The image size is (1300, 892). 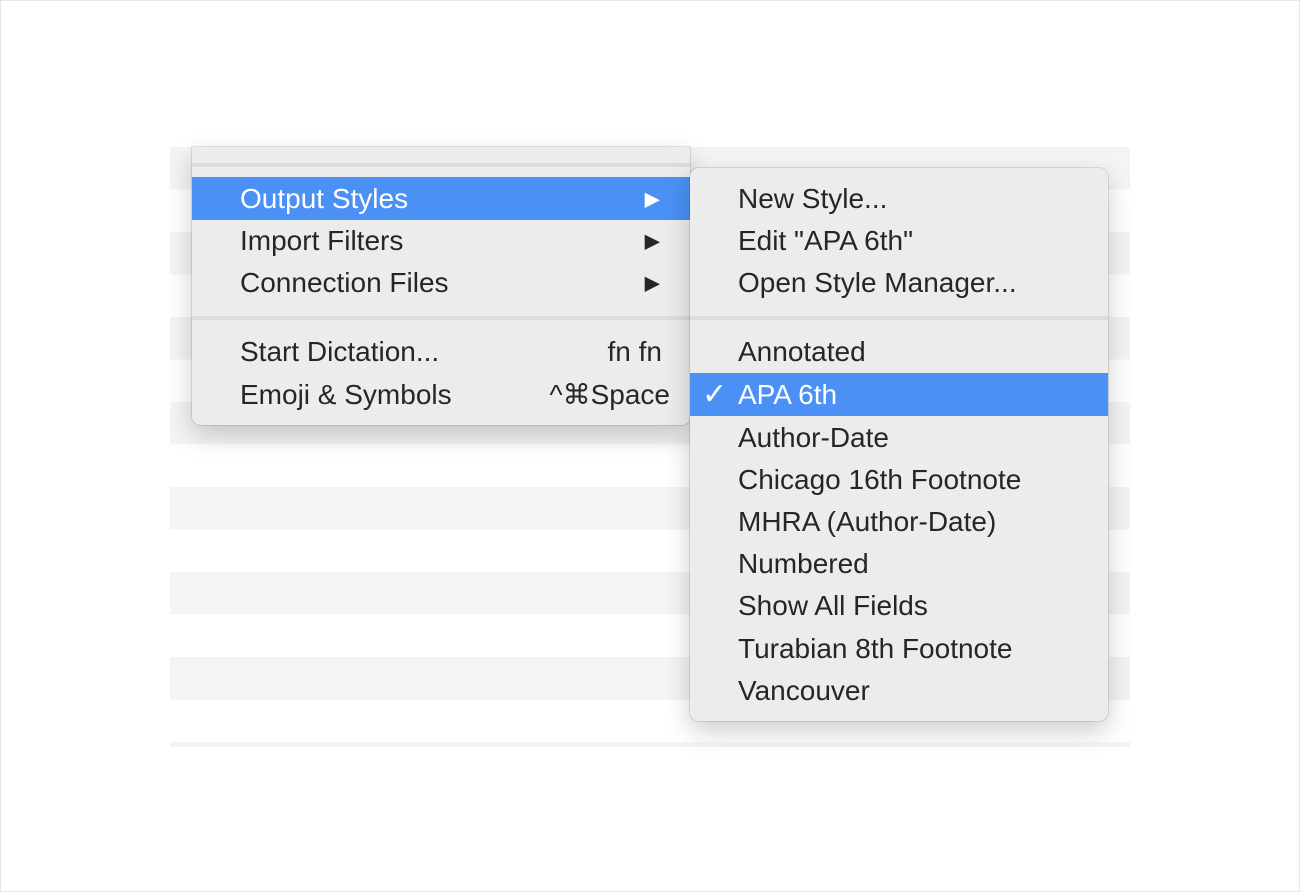 What do you see at coordinates (634, 351) in the screenshot?
I see `menu-item-shortcut: fn fn` at bounding box center [634, 351].